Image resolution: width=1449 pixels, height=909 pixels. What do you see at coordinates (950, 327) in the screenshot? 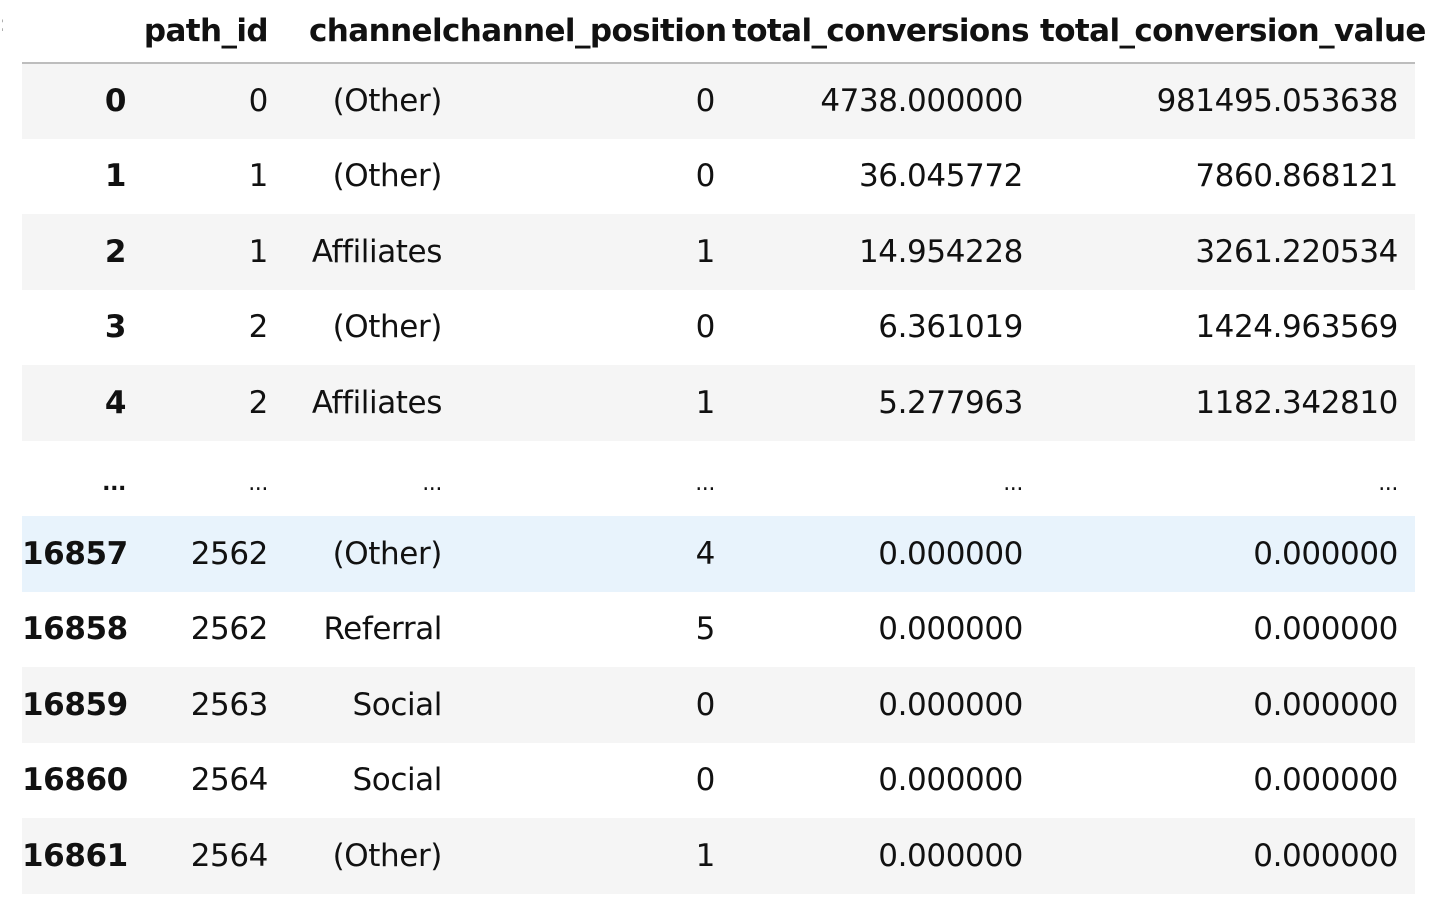
I see `cell-total-conversions: 6.361019` at bounding box center [950, 327].